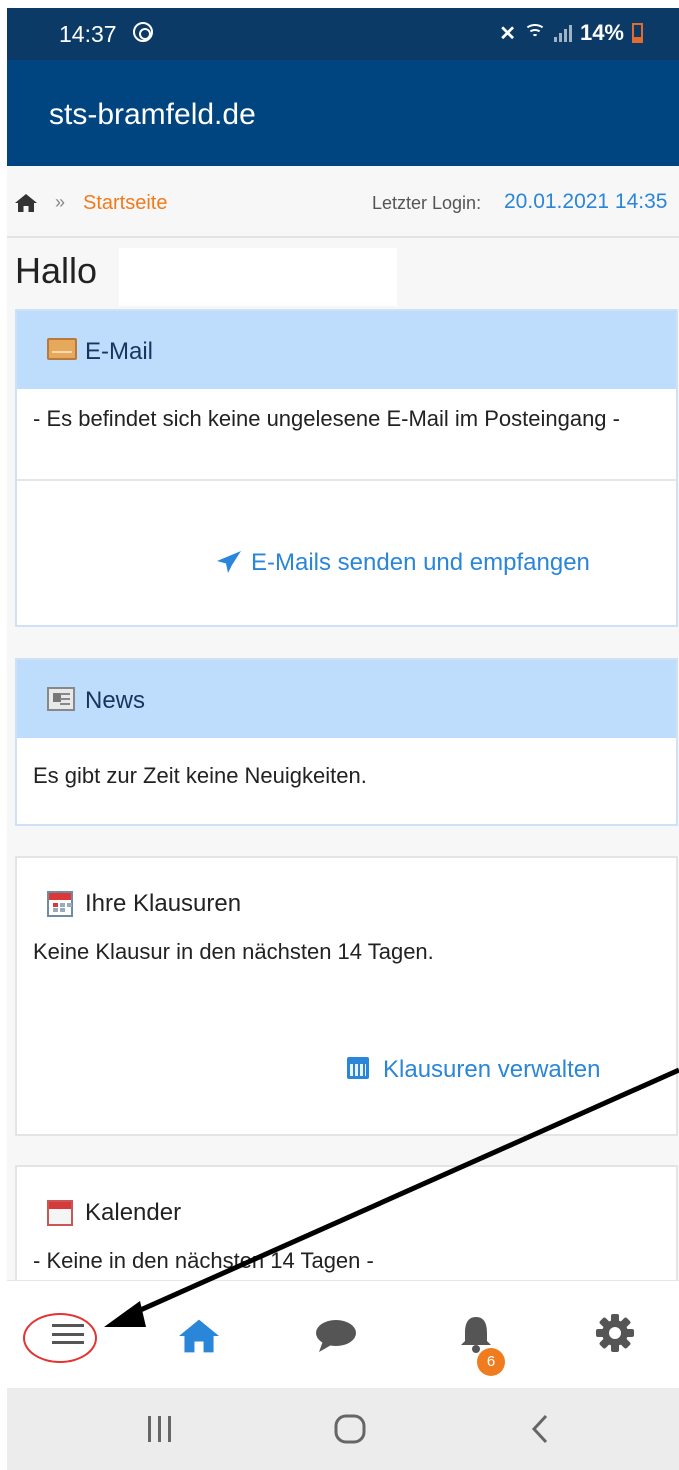 This screenshot has width=679, height=1470. Describe the element at coordinates (88, 34) in the screenshot. I see `status-time: 14:37` at that location.